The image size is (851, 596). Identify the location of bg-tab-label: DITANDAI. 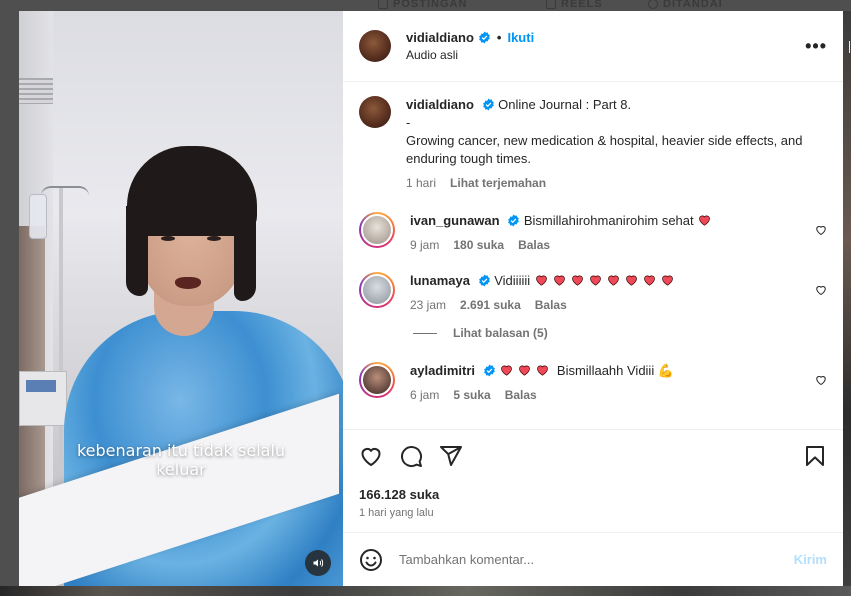
(693, 5).